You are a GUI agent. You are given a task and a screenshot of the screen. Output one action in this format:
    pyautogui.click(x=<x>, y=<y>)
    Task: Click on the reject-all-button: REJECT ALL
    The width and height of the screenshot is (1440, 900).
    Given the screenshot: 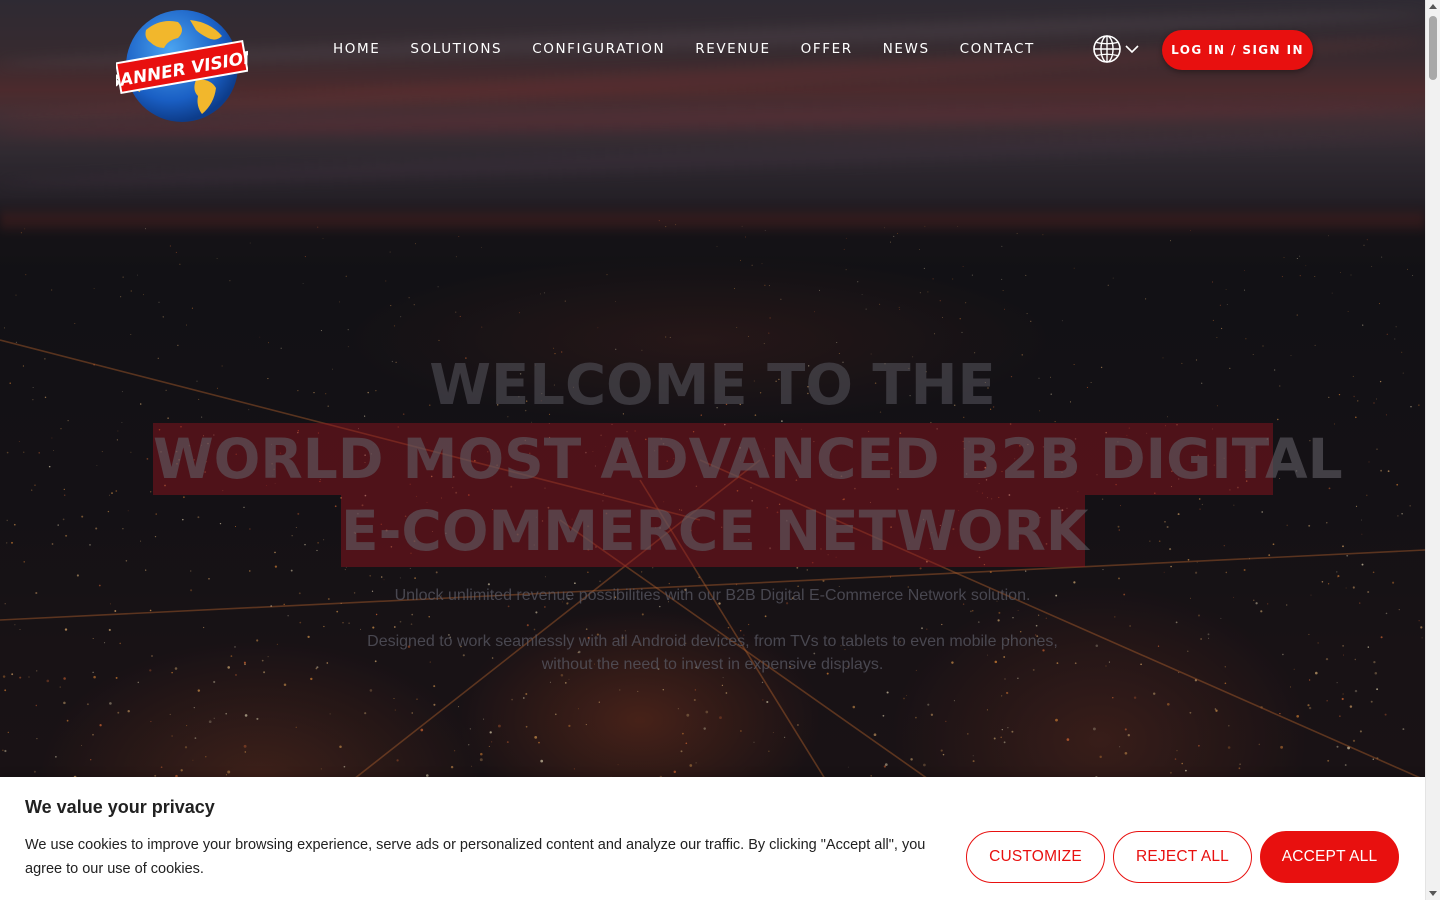 What is the action you would take?
    pyautogui.click(x=1182, y=857)
    